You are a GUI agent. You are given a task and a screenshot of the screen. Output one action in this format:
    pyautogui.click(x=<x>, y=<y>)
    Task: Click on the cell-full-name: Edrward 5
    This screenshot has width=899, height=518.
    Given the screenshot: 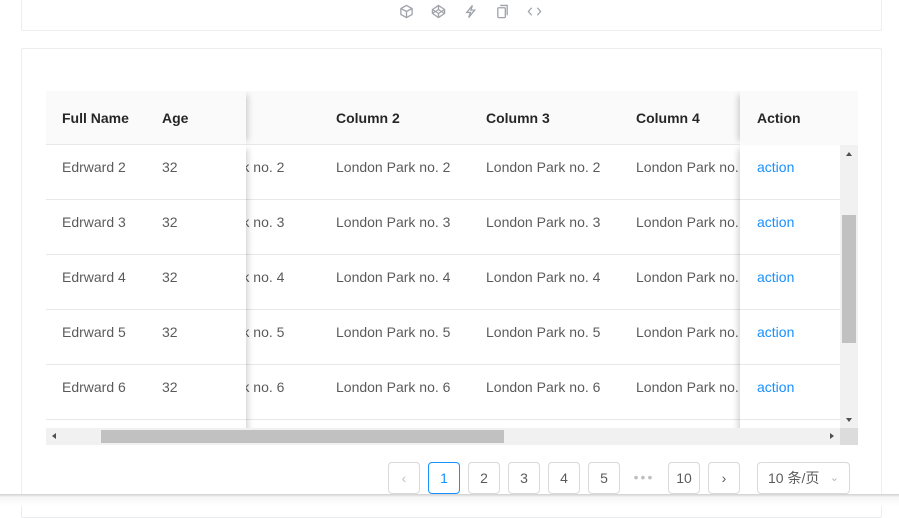 What is the action you would take?
    pyautogui.click(x=94, y=332)
    